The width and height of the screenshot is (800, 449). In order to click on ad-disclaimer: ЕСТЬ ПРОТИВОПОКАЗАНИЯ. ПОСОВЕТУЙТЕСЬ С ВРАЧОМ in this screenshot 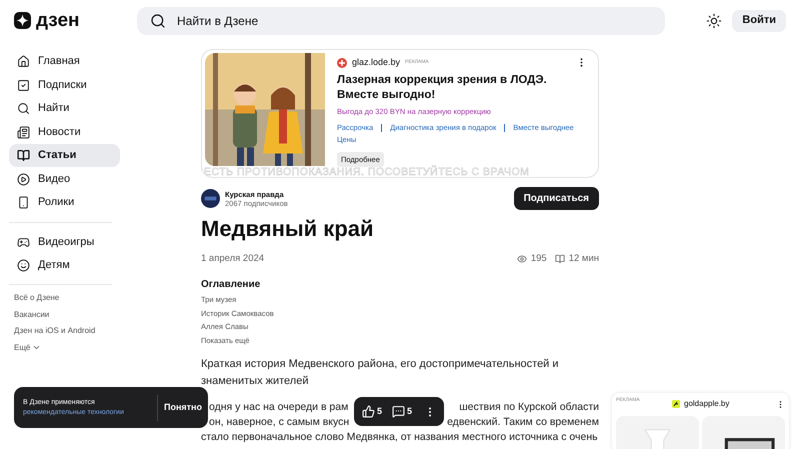, I will do `click(367, 171)`.